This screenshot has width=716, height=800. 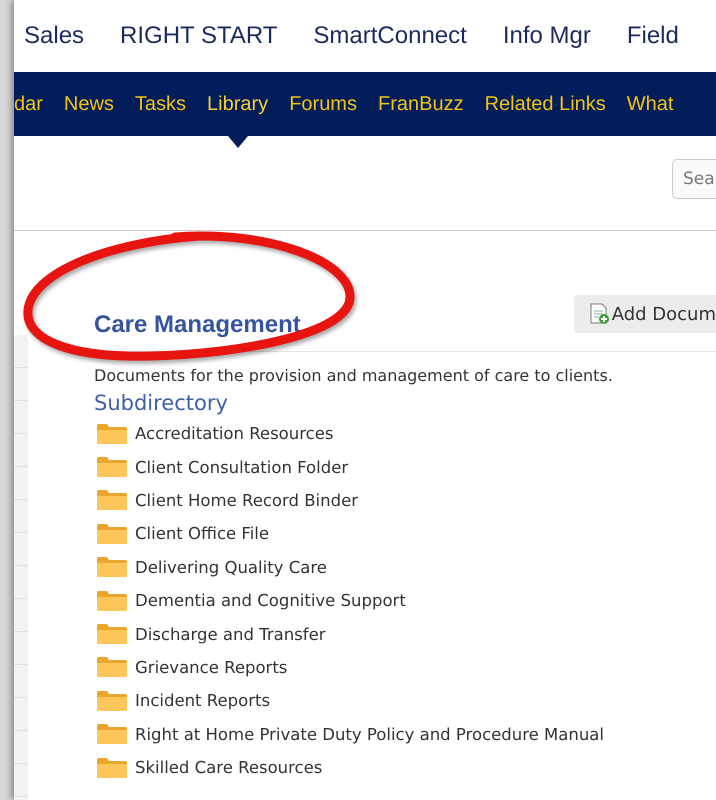 I want to click on nav-tab: Tasks, so click(x=160, y=104).